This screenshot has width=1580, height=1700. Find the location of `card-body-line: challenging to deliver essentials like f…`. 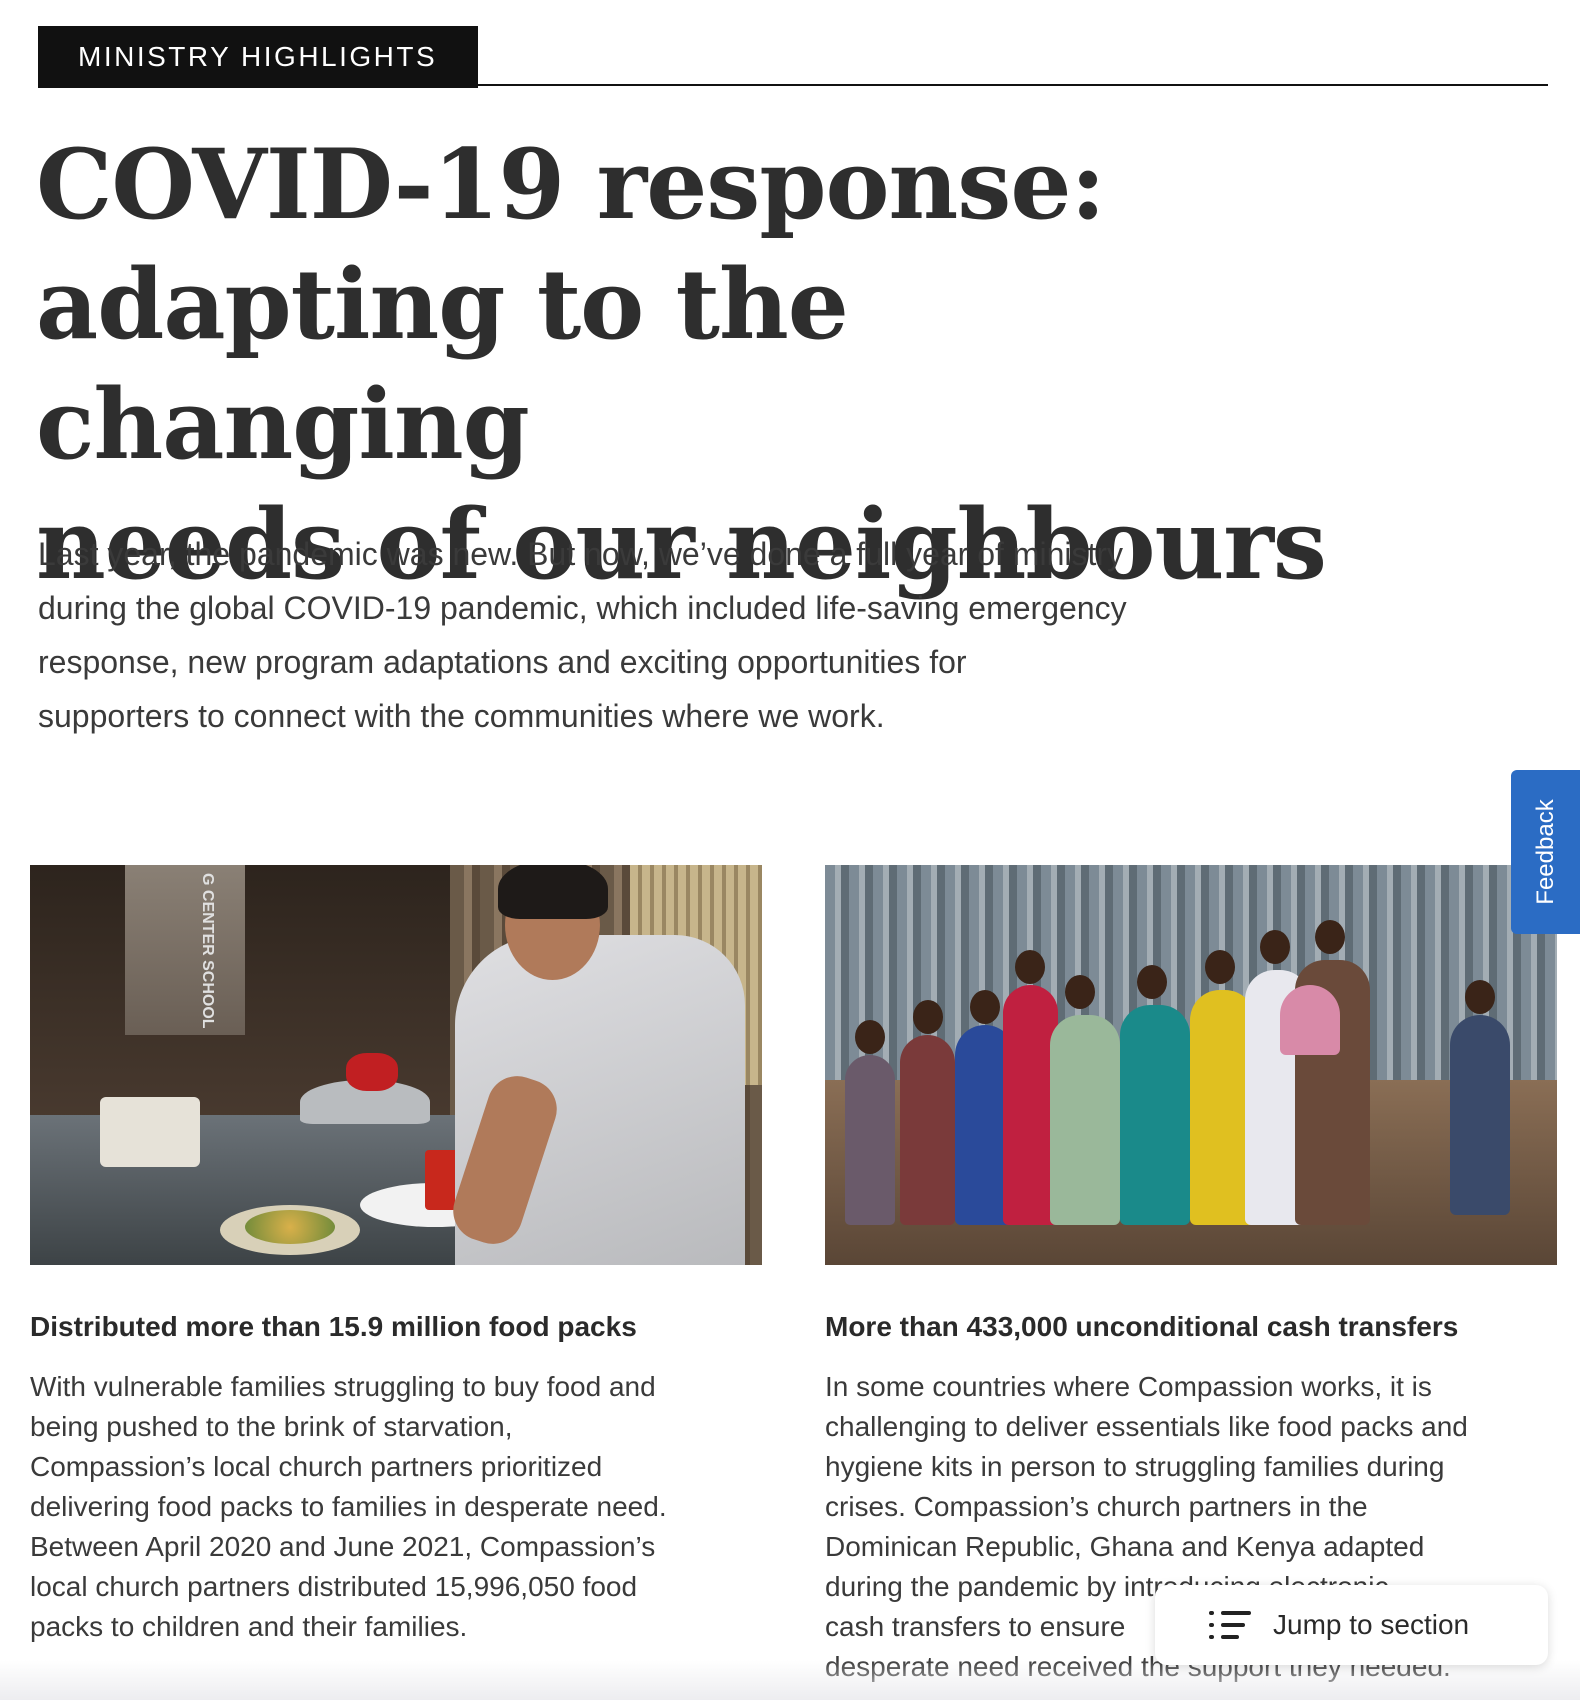

card-body-line: challenging to deliver essentials like f… is located at coordinates (1146, 1426).